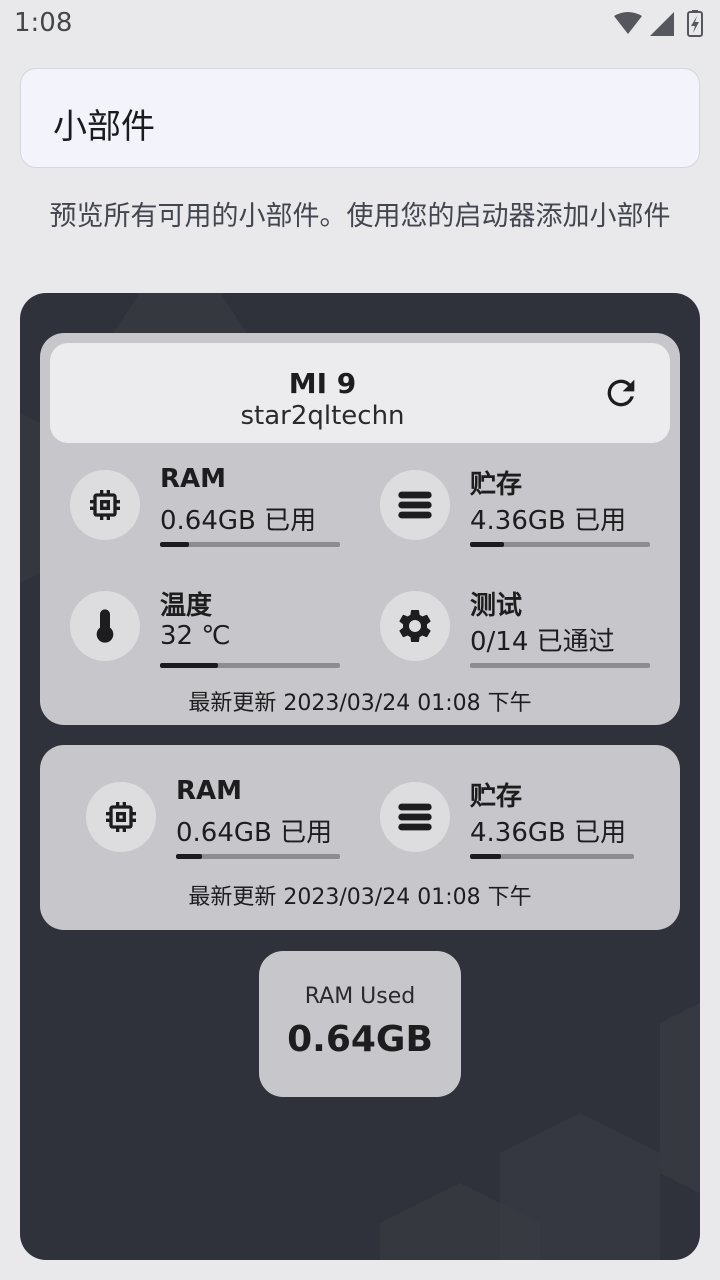 The image size is (720, 1280). I want to click on refresh-icon, so click(621, 393).